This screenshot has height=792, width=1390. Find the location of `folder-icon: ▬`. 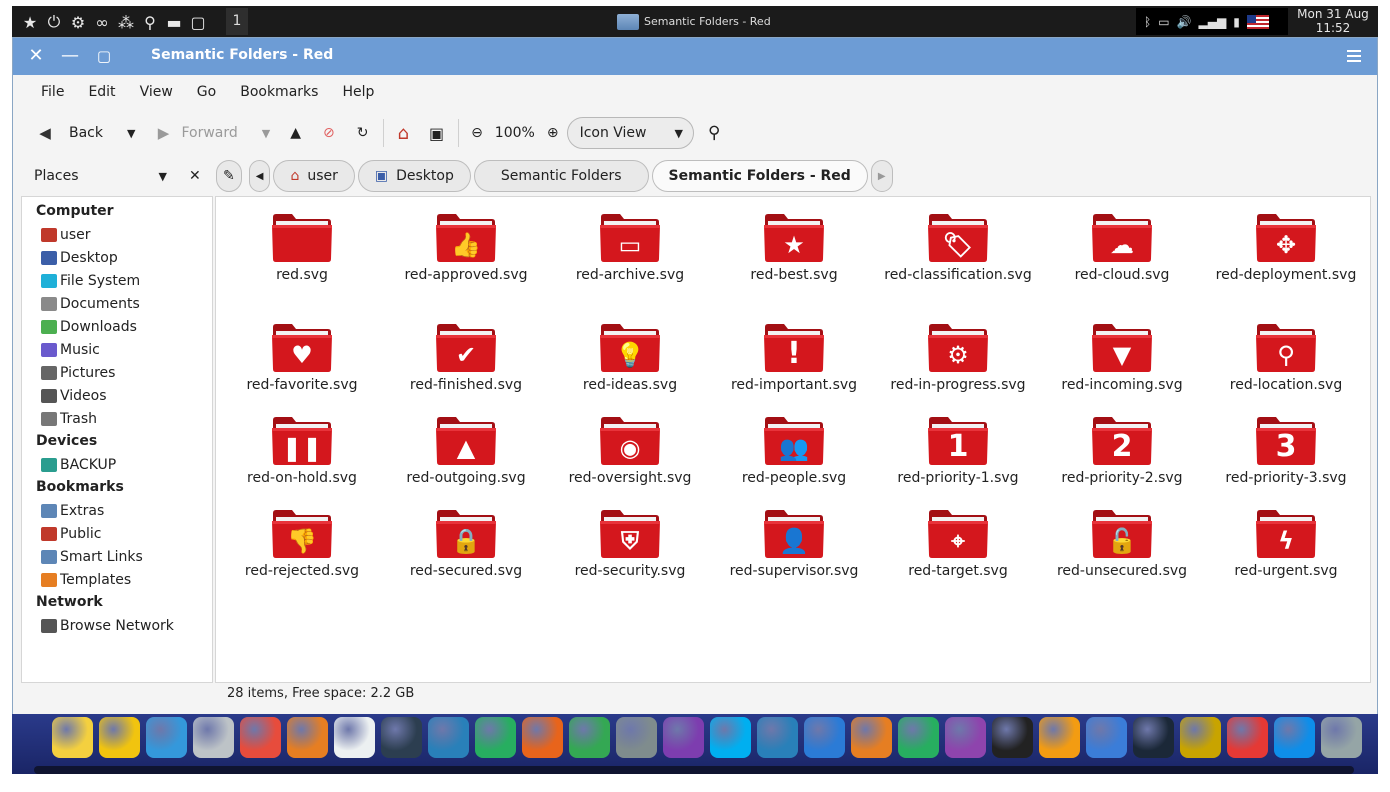

folder-icon: ▬ is located at coordinates (174, 22).